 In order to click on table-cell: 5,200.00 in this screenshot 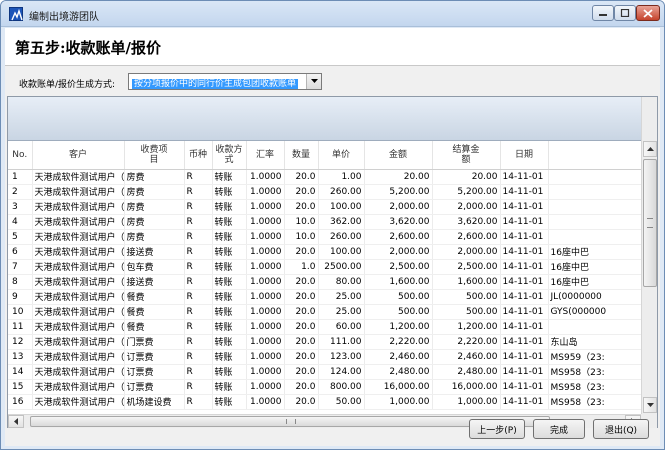, I will do `click(398, 192)`.